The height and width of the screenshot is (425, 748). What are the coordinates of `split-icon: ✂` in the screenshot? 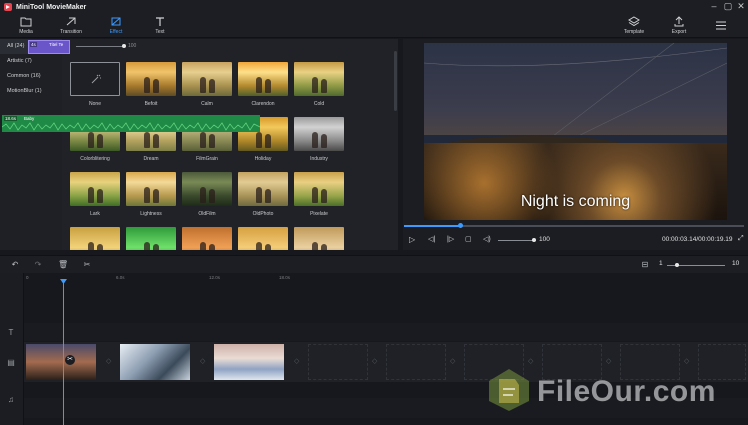 It's located at (87, 265).